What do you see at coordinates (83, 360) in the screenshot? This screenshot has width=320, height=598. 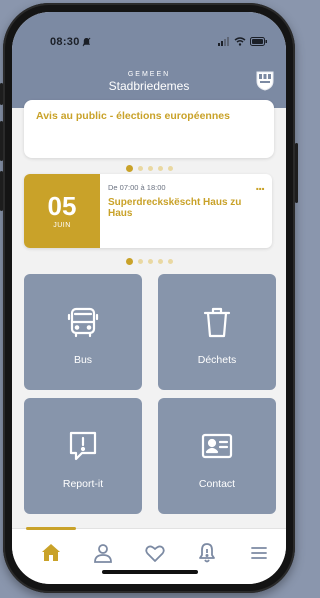 I see `tile-bus-label: Bus` at bounding box center [83, 360].